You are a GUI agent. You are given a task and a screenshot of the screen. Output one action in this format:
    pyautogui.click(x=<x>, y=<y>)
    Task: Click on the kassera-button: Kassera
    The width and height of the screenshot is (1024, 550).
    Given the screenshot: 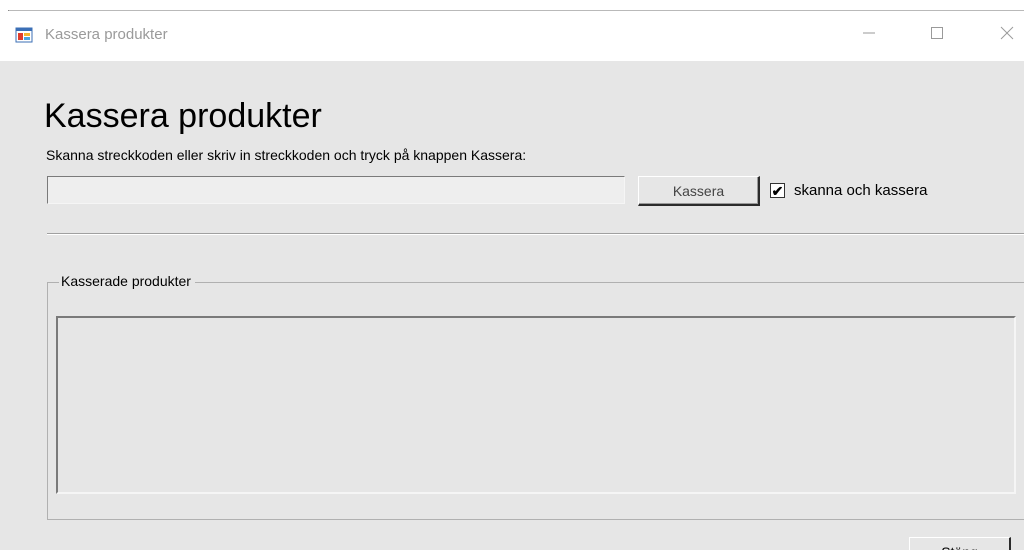 What is the action you would take?
    pyautogui.click(x=699, y=191)
    